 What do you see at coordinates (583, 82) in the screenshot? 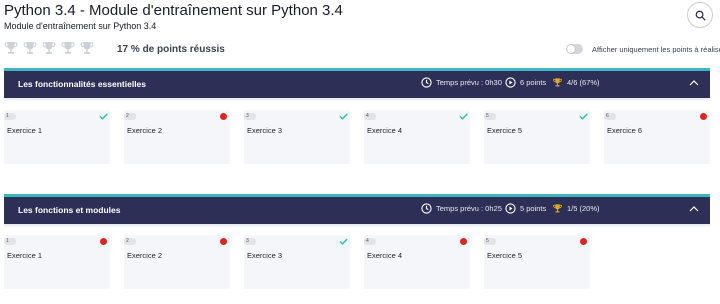
I see `section-score-label: 4/6 (67%)` at bounding box center [583, 82].